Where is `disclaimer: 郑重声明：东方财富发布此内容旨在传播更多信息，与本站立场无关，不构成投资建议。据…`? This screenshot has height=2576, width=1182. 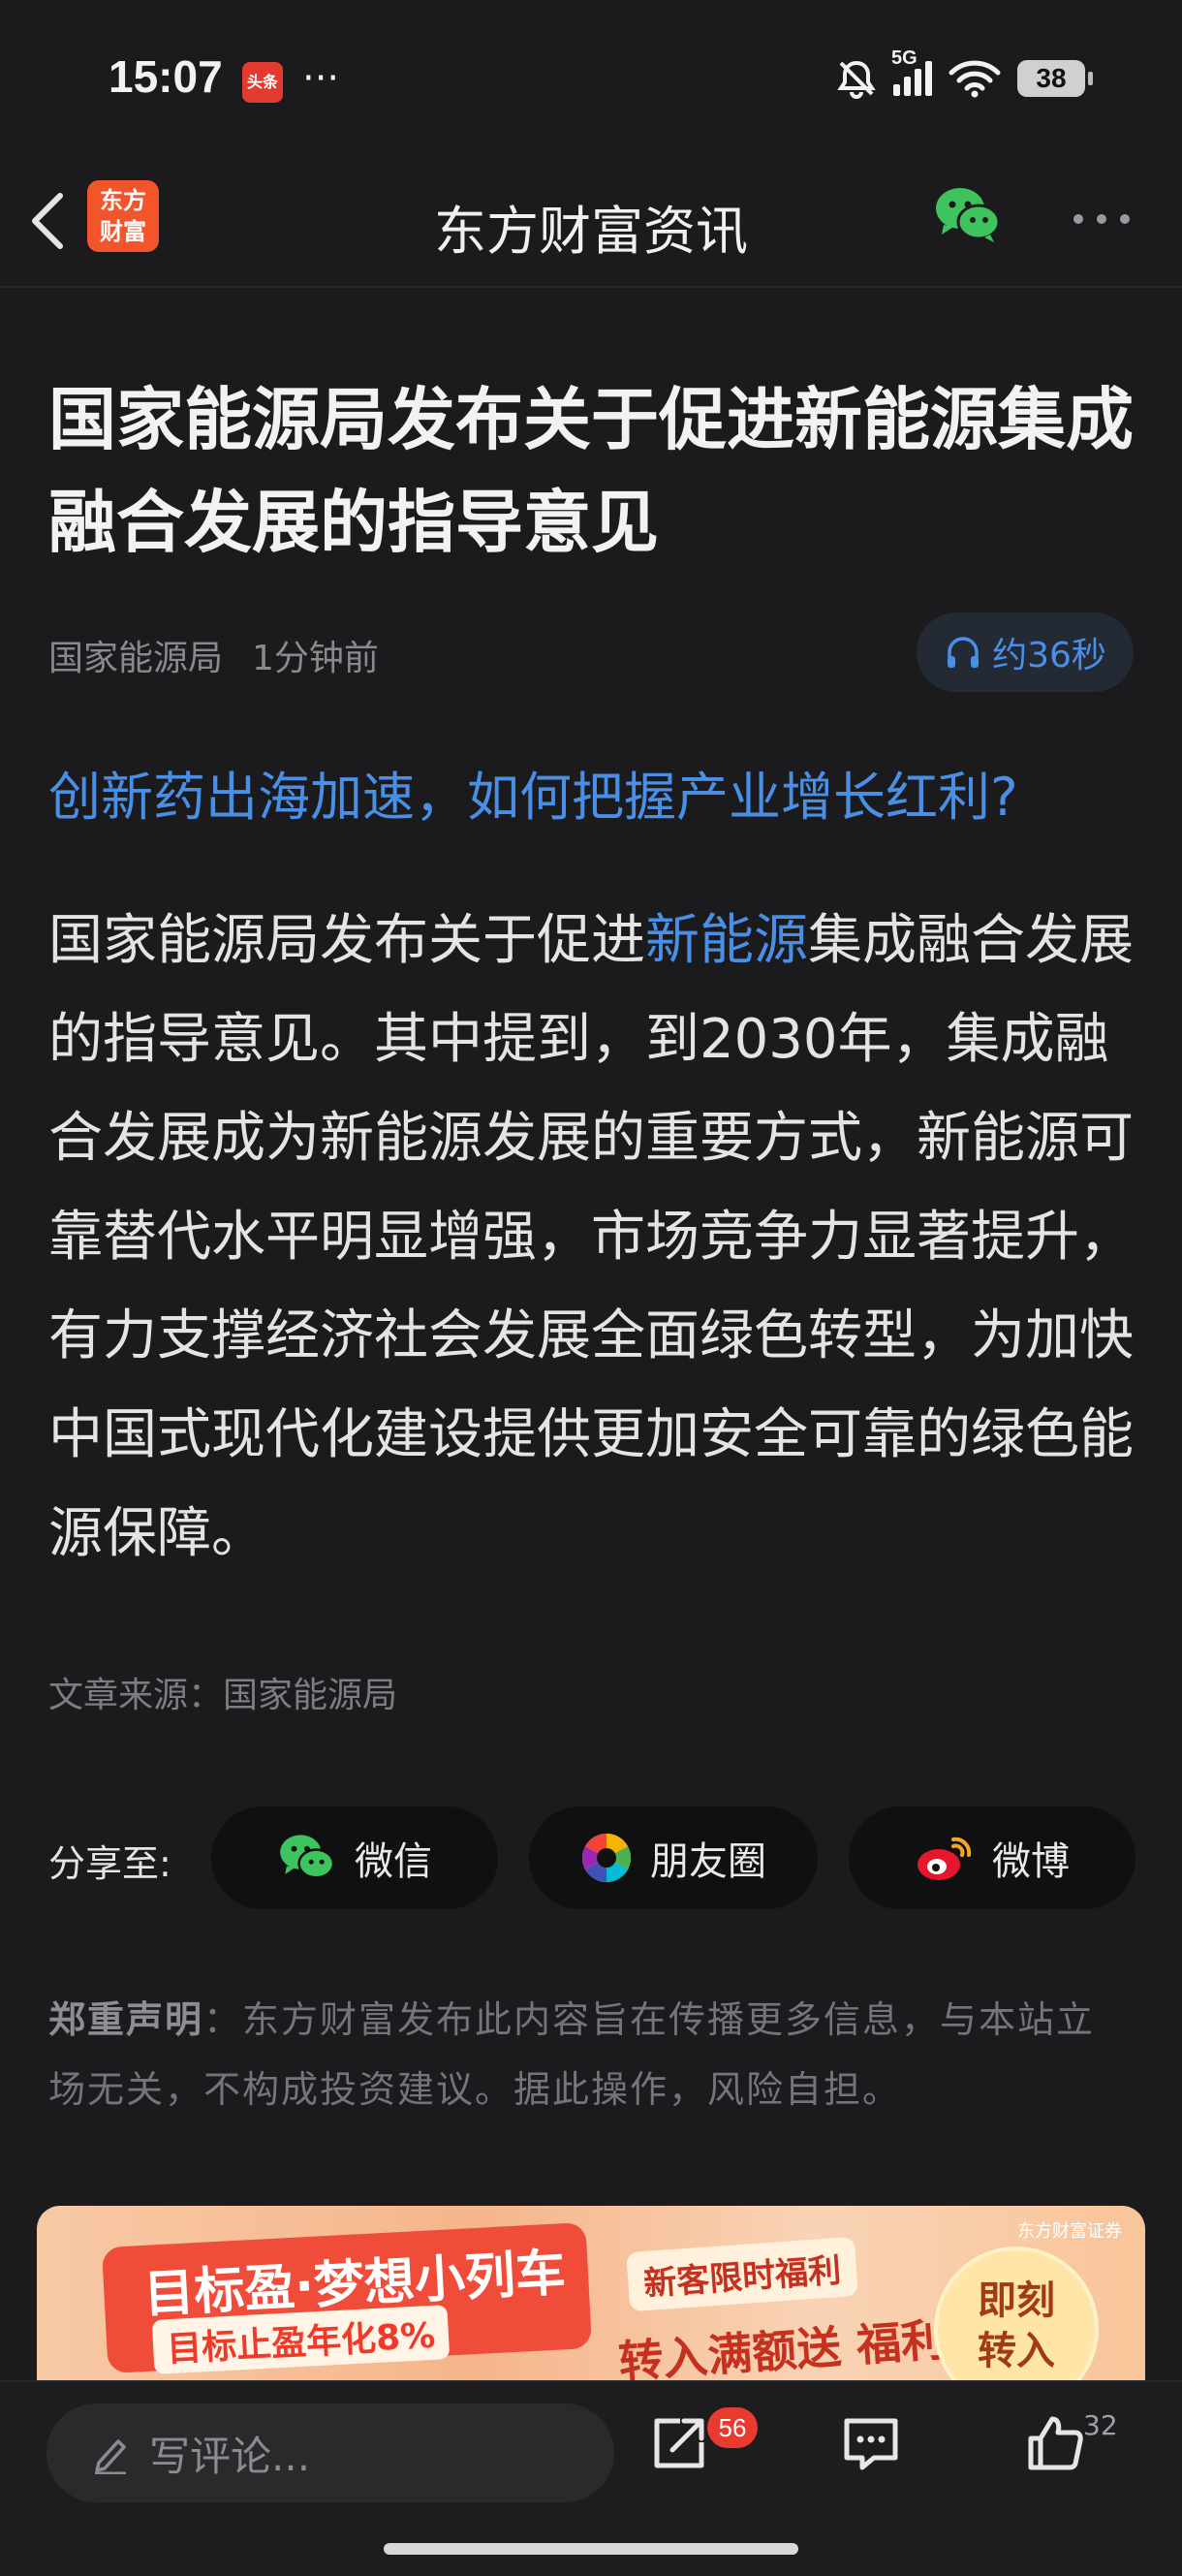
disclaimer: 郑重声明：东方财富发布此内容旨在传播更多信息，与本站立场无关，不构成投资建议。据… is located at coordinates (591, 2054).